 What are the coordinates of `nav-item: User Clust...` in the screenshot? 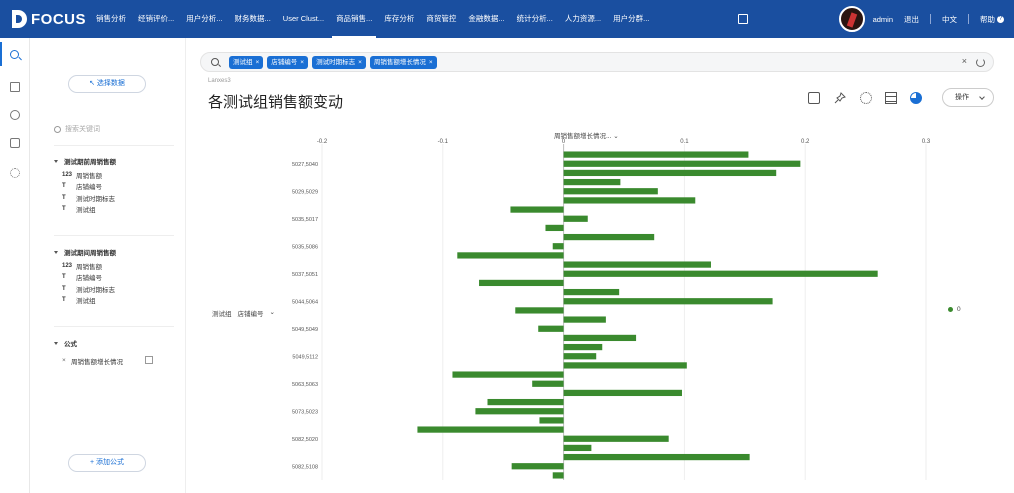 It's located at (303, 19).